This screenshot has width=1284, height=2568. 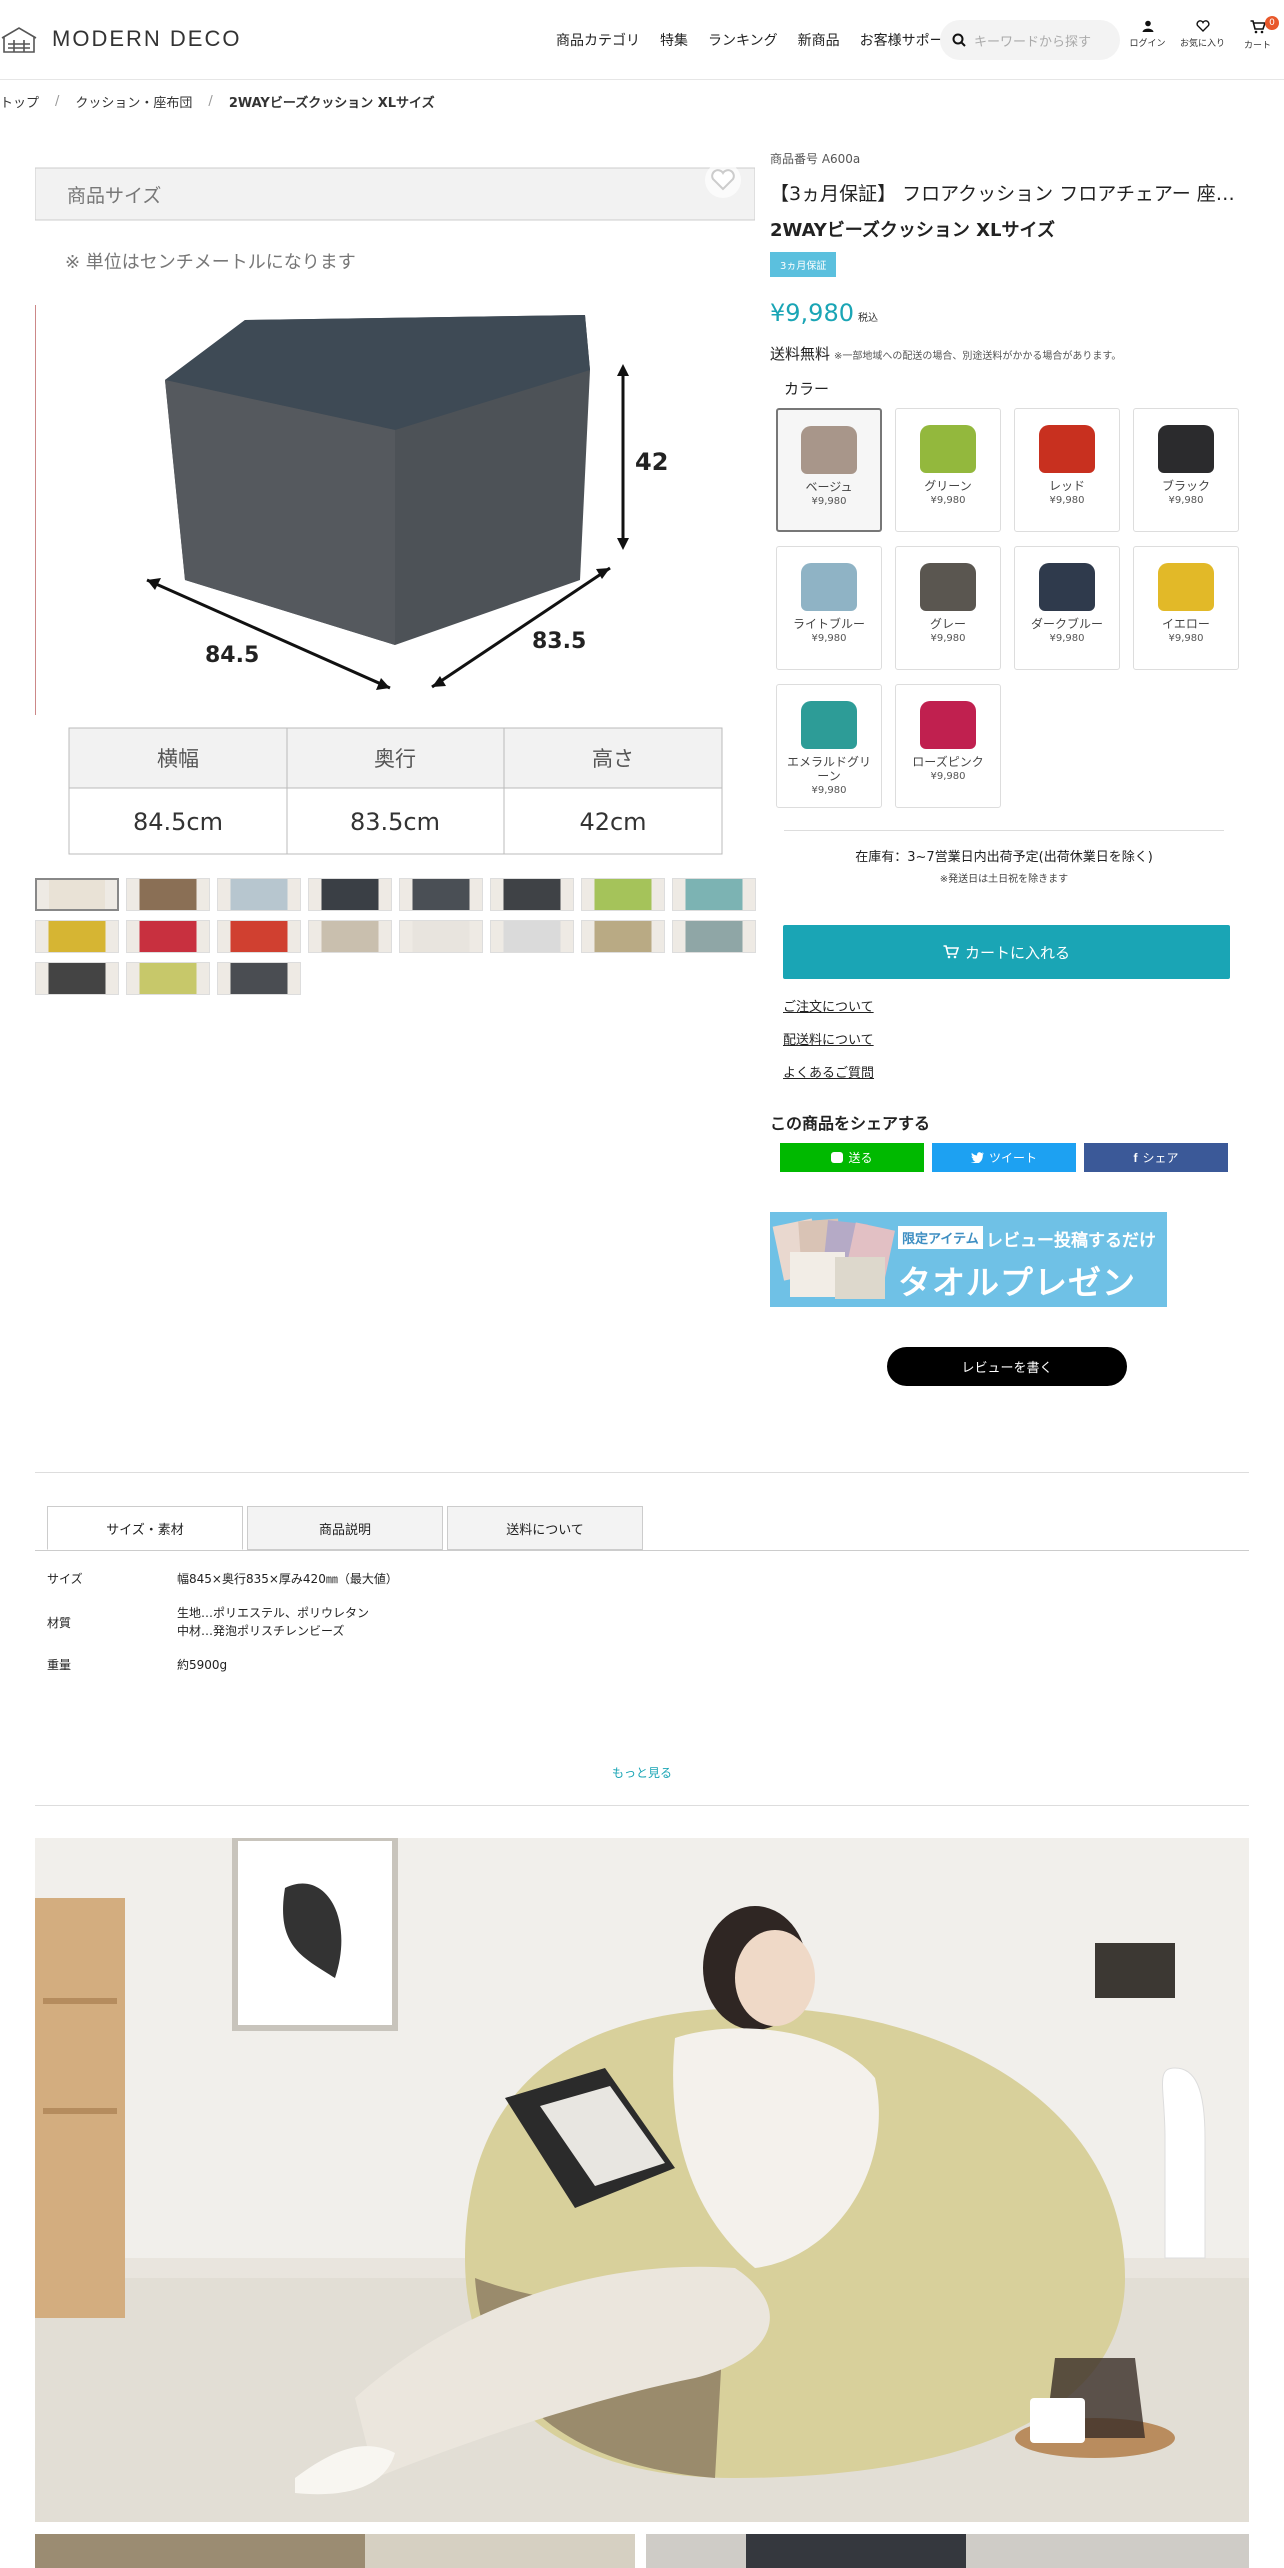 What do you see at coordinates (345, 1528) in the screenshot?
I see `tab-description: 商品説明` at bounding box center [345, 1528].